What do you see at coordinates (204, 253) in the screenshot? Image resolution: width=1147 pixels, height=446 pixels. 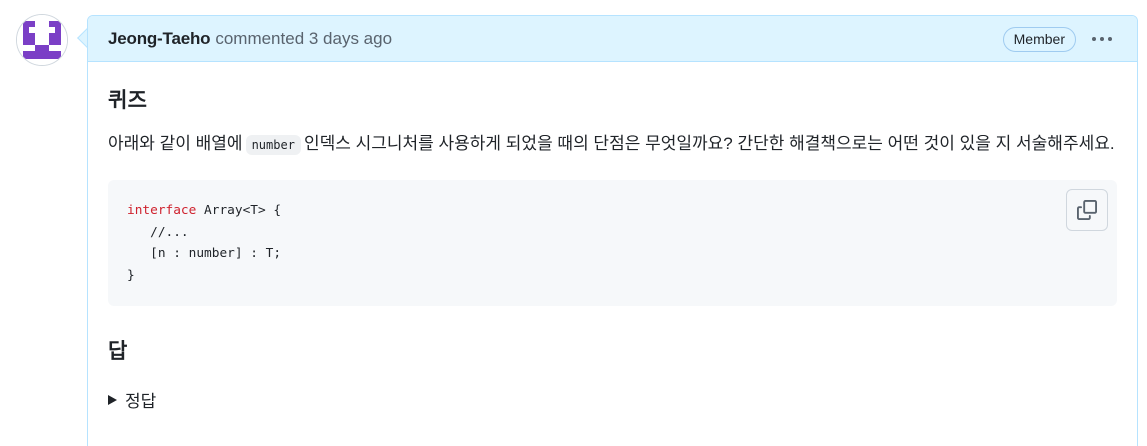 I see `code-text: [n : number] : T;` at bounding box center [204, 253].